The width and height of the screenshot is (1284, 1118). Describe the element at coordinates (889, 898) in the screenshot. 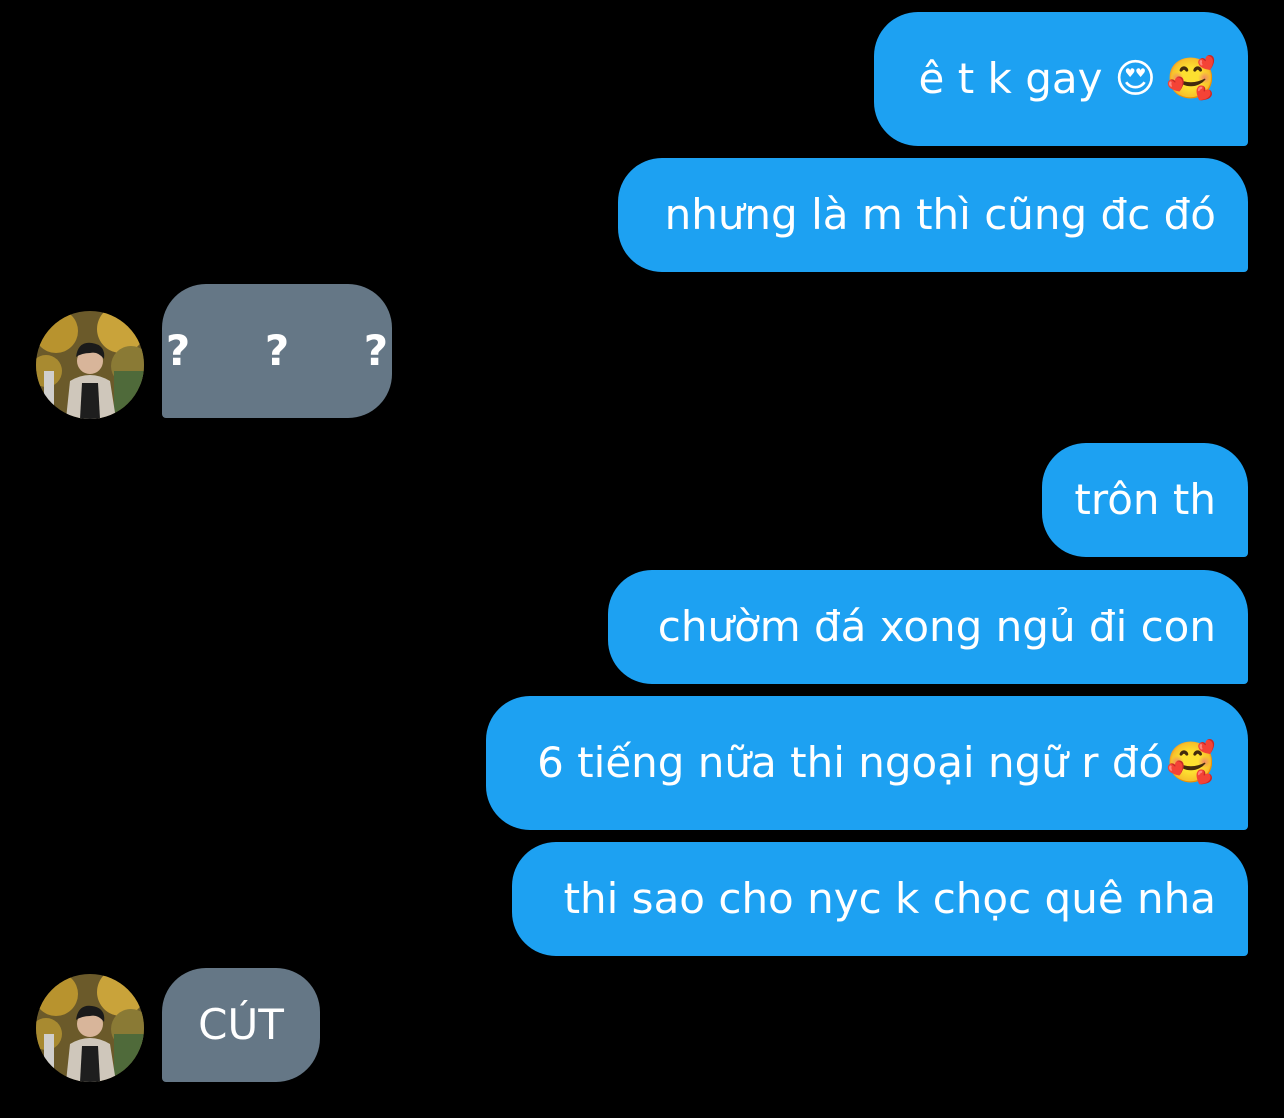

I see `message-text: thi sao cho nyc k chọc quê nha` at that location.